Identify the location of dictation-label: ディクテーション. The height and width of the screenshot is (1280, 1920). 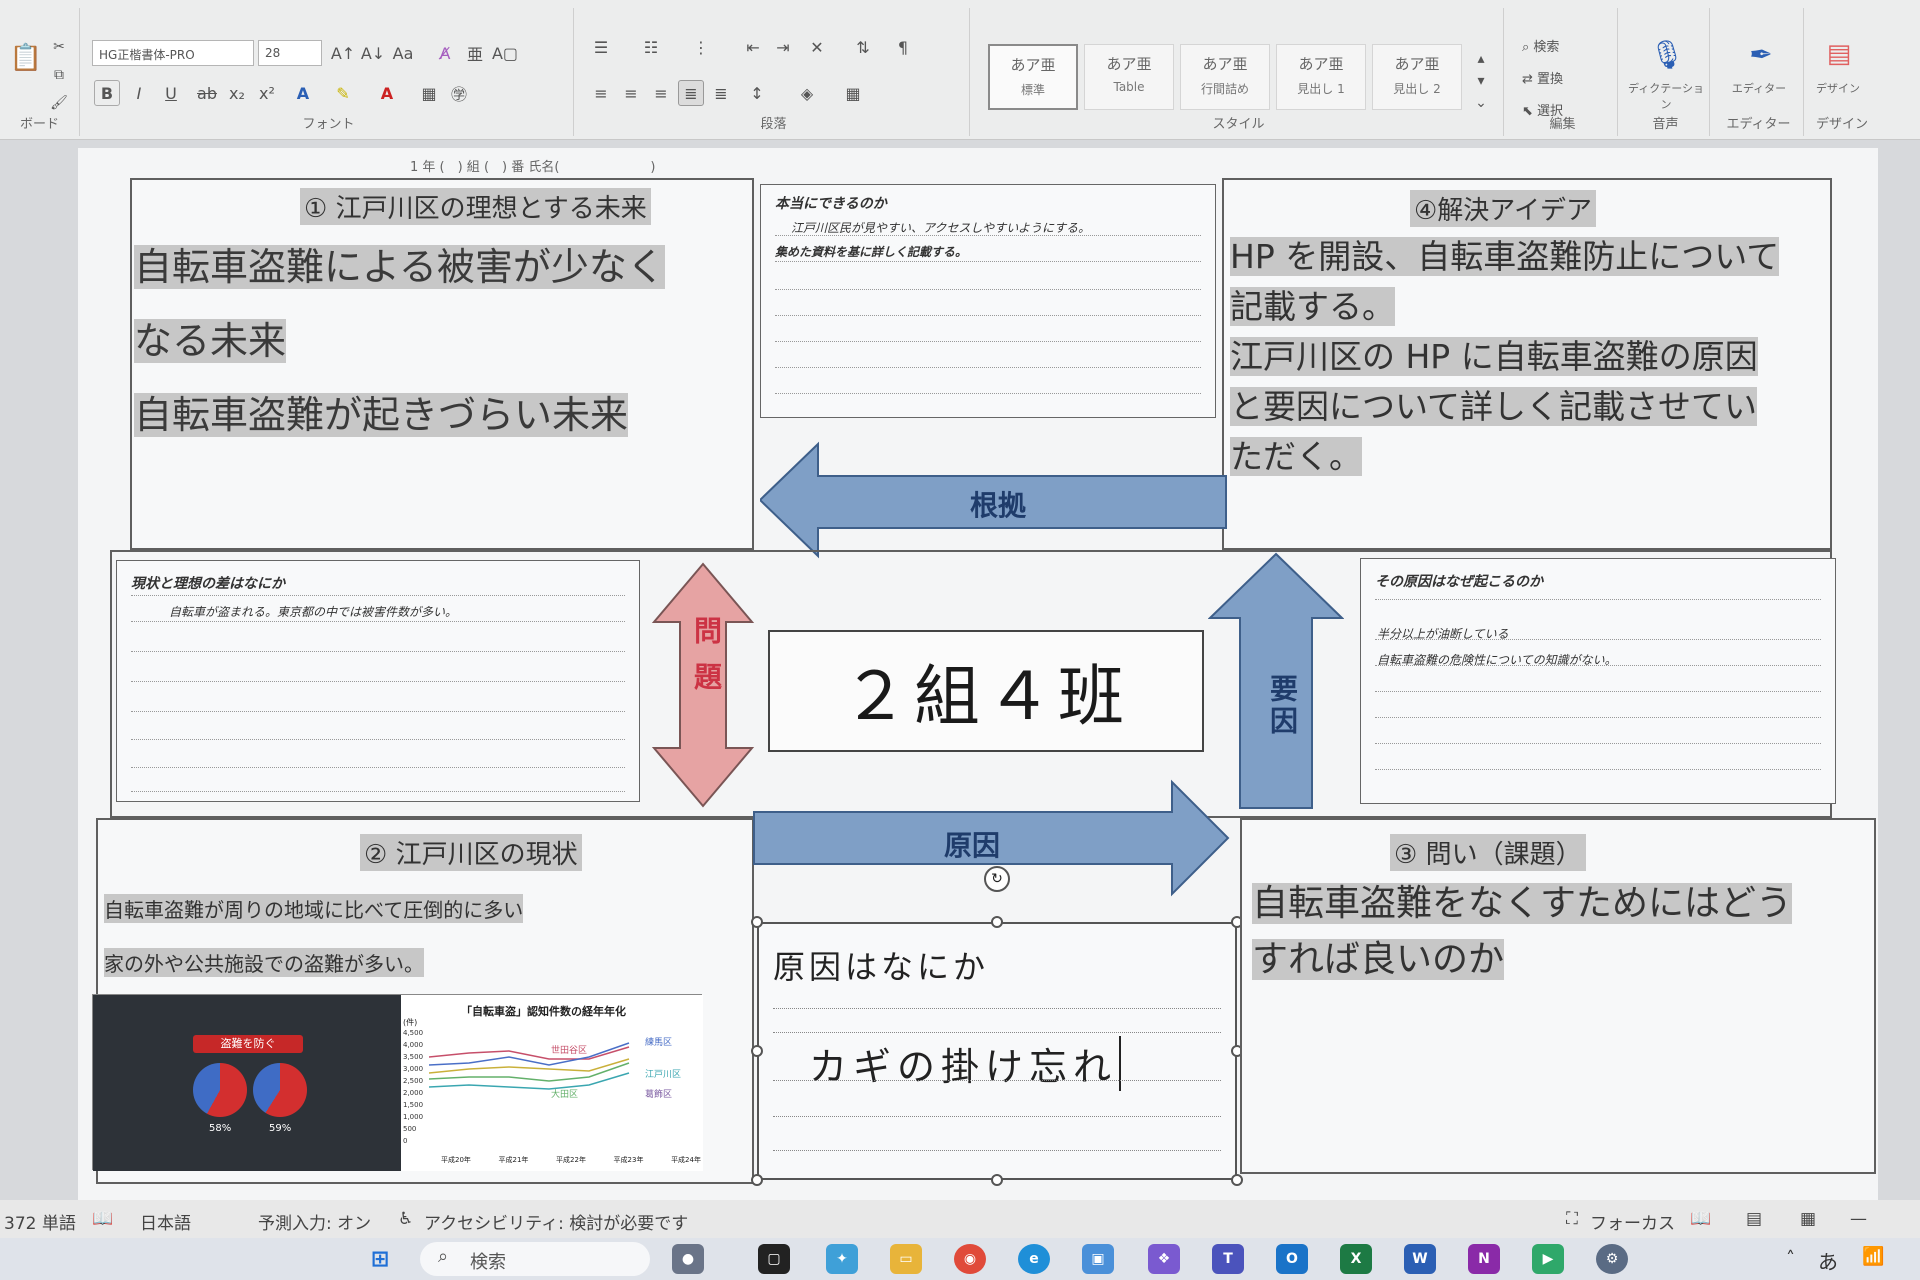
(1666, 96).